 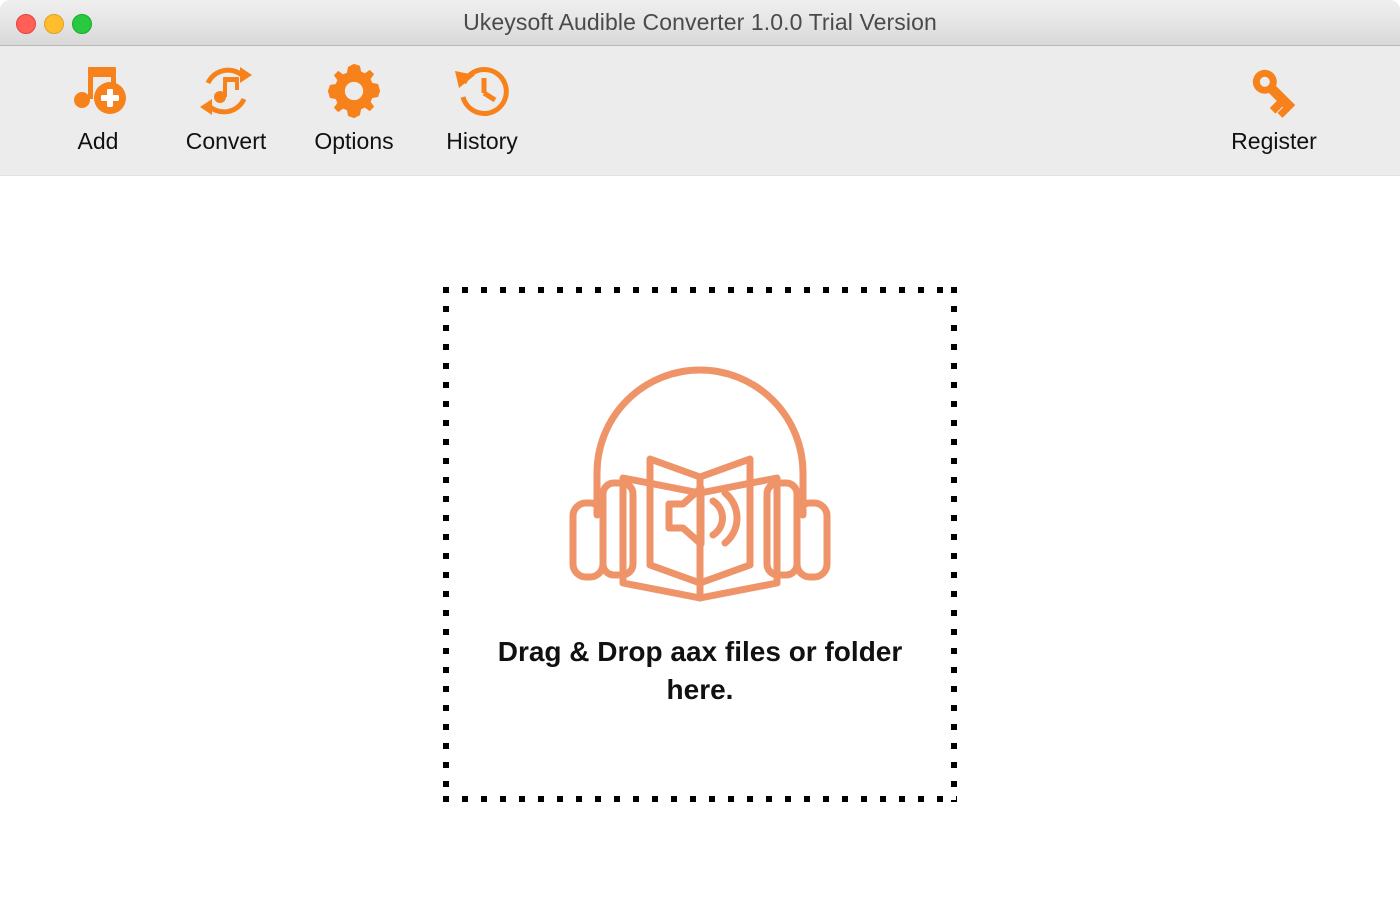 I want to click on toolbar-button-options-label: Options, so click(x=354, y=141).